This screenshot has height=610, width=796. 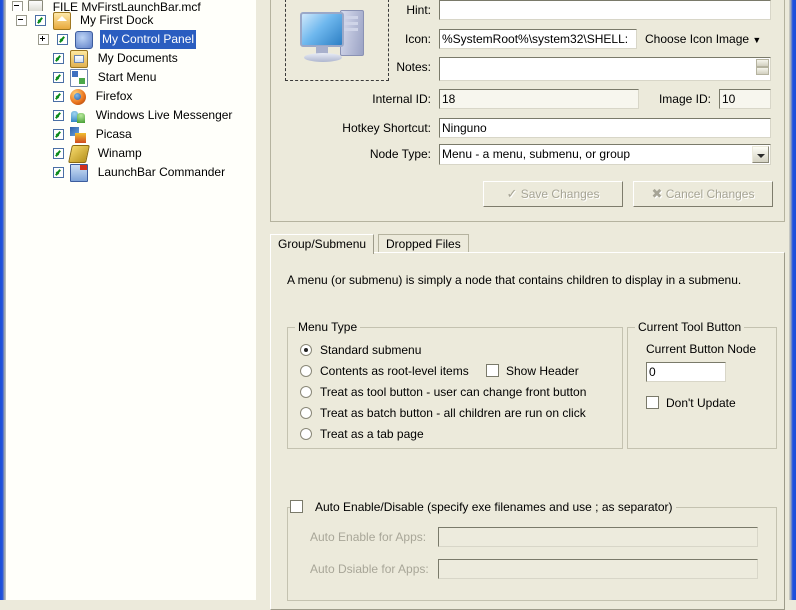 What do you see at coordinates (697, 39) in the screenshot?
I see `choose-icon-image-label: Choose Icon Image` at bounding box center [697, 39].